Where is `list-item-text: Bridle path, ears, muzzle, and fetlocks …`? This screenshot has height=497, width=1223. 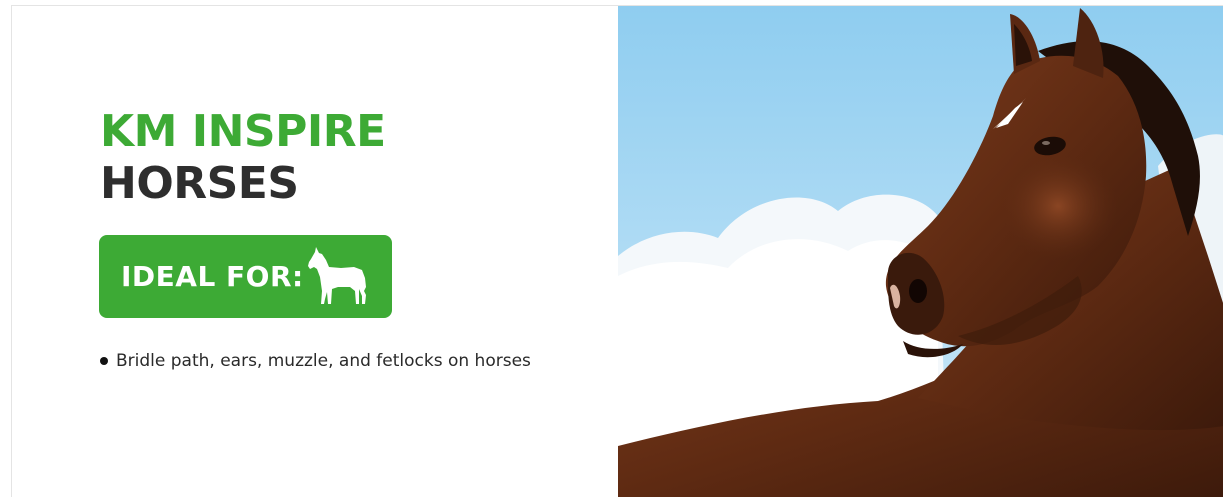 list-item-text: Bridle path, ears, muzzle, and fetlocks … is located at coordinates (323, 361).